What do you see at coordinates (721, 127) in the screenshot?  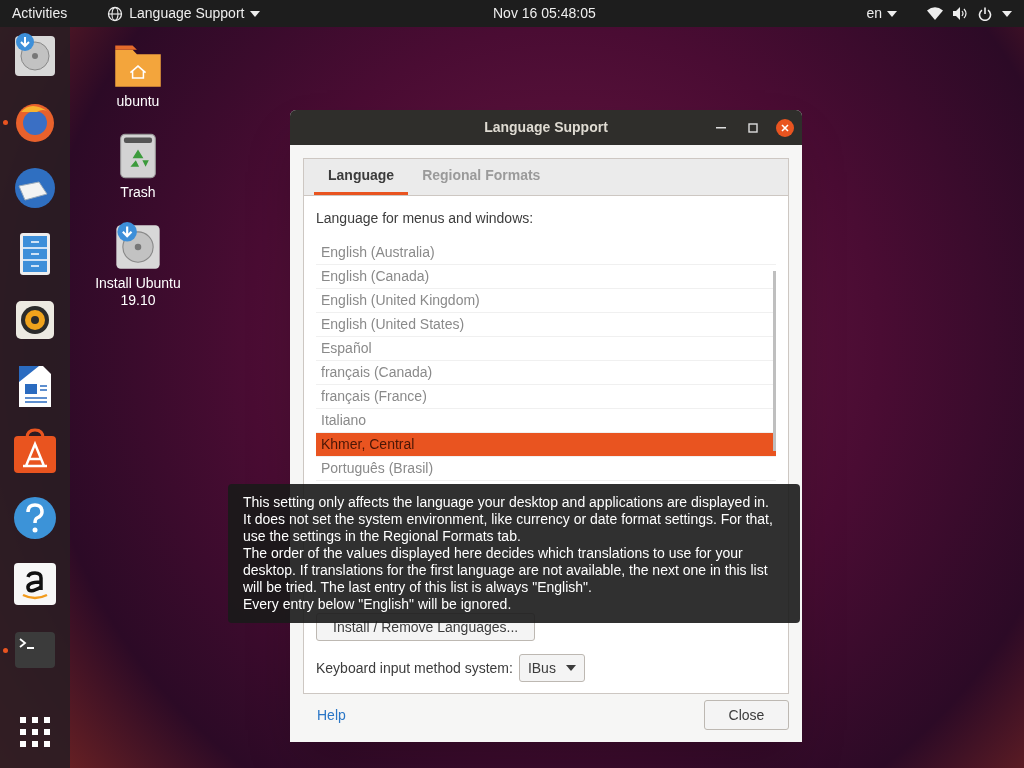 I see `minimize-icon` at bounding box center [721, 127].